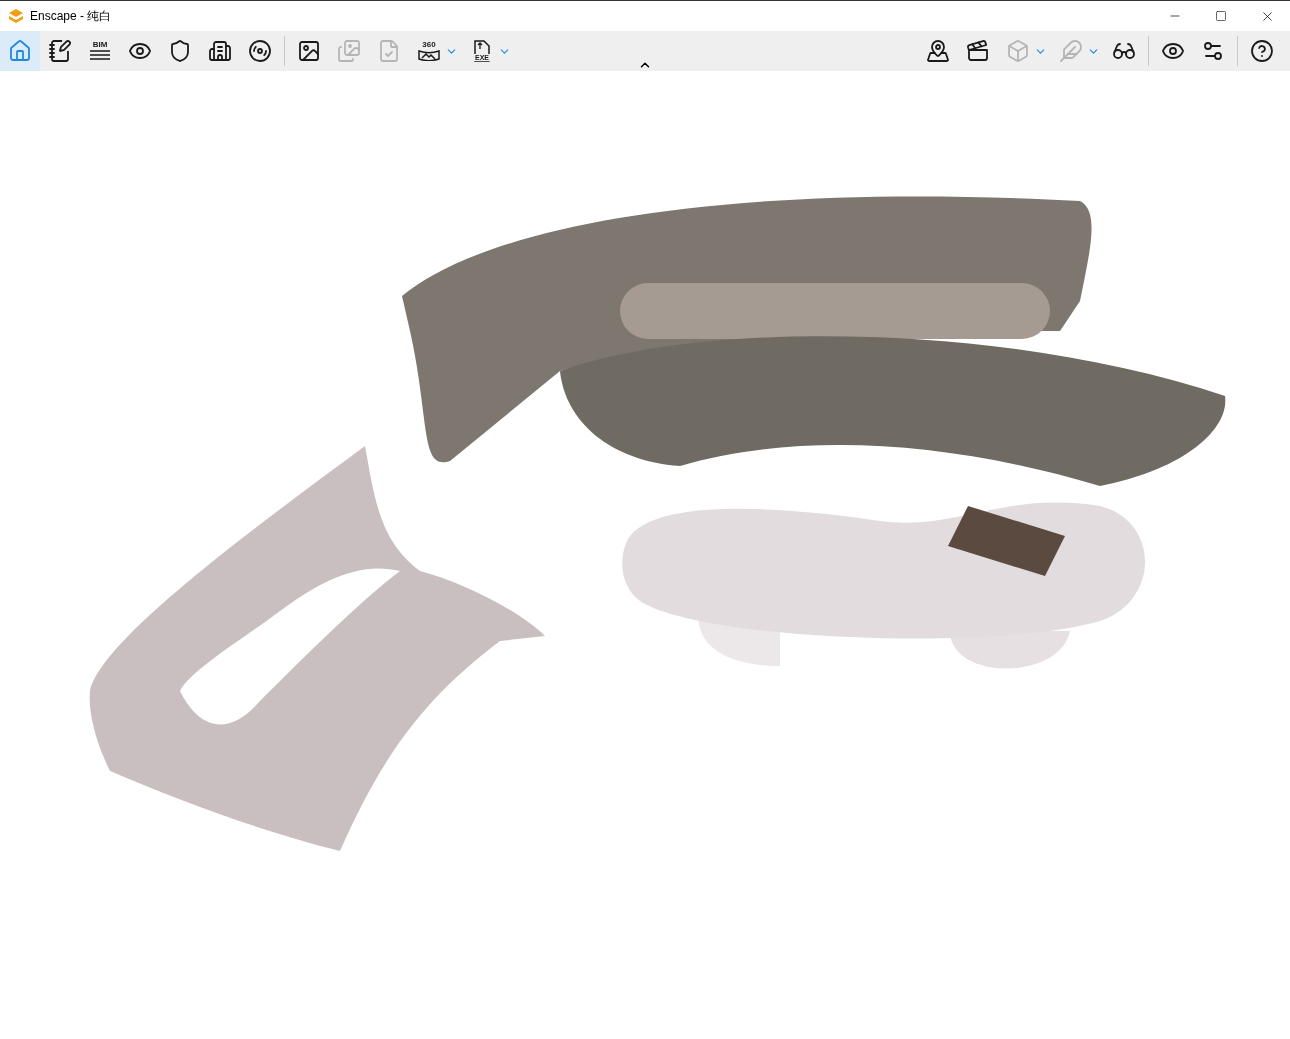  Describe the element at coordinates (1018, 51) in the screenshot. I see `cube-icon` at that location.